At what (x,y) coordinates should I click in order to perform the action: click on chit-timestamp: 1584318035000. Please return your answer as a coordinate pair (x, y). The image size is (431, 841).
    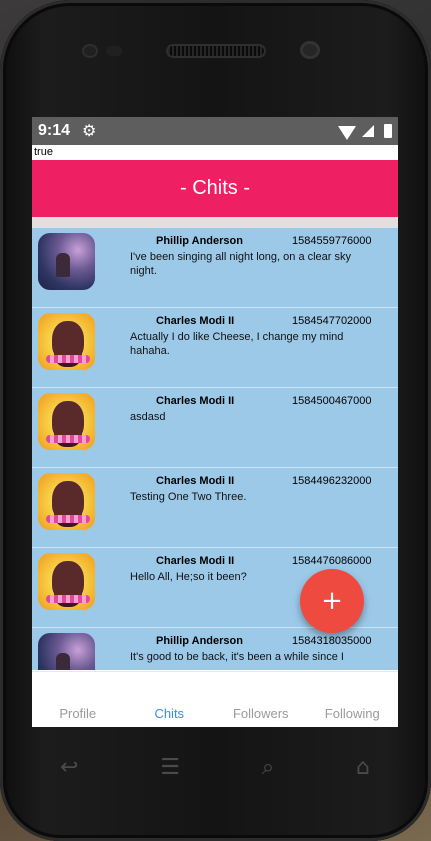
    Looking at the image, I should click on (332, 641).